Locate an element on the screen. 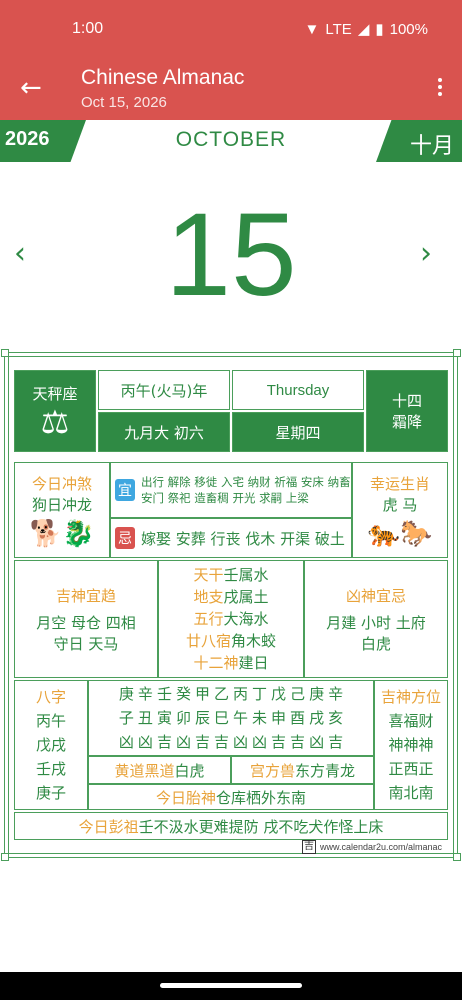  huangdao-label: 黄道黑道 is located at coordinates (144, 770).